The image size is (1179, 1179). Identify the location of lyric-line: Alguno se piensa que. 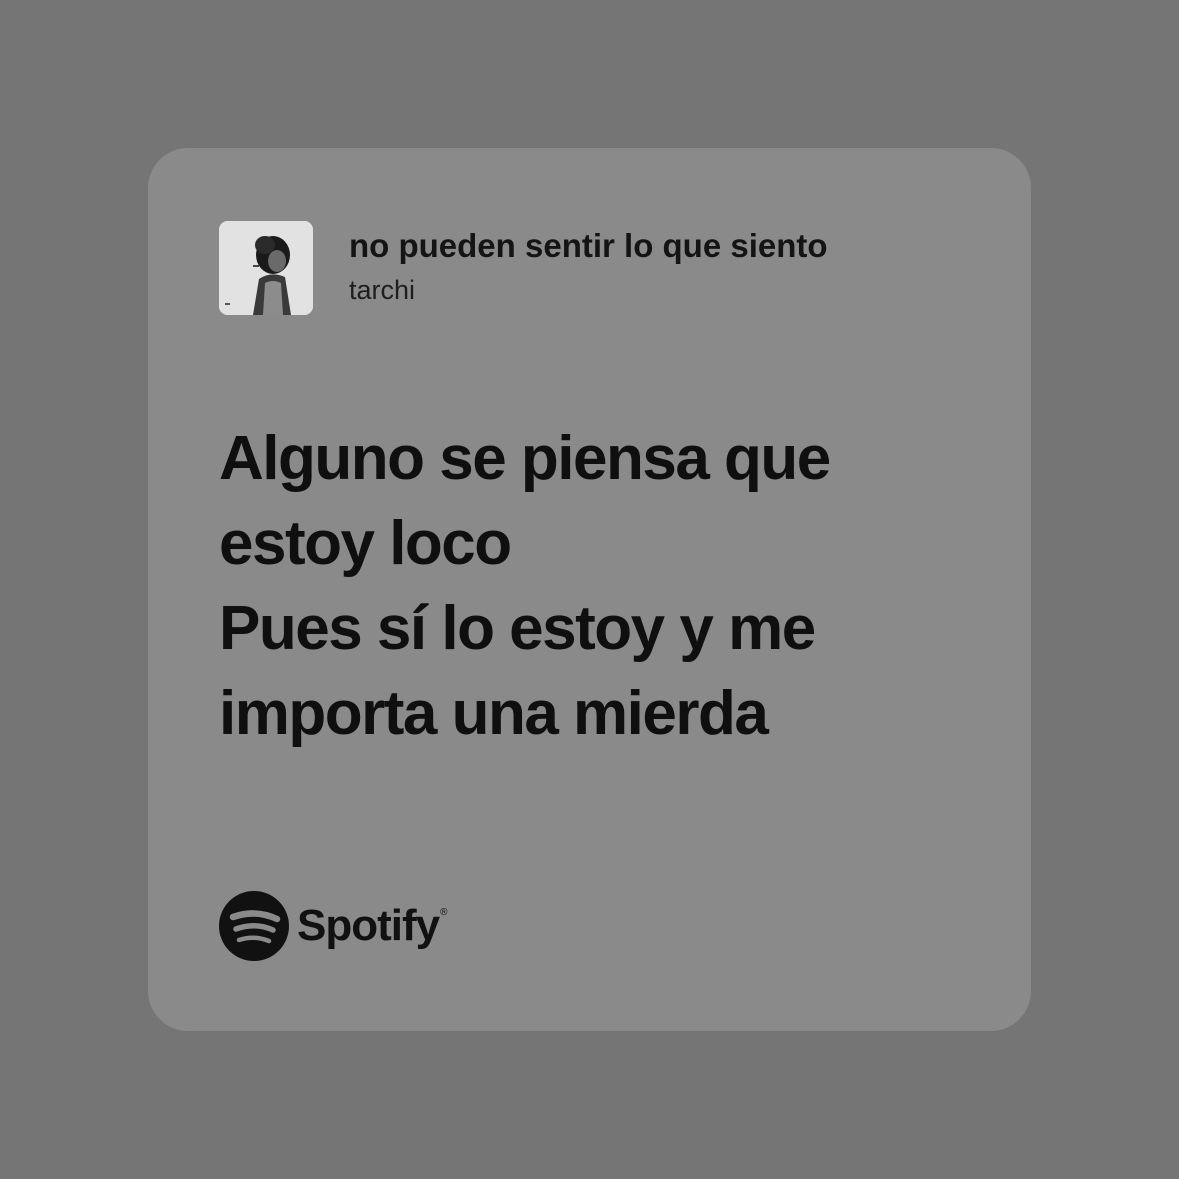
(525, 458).